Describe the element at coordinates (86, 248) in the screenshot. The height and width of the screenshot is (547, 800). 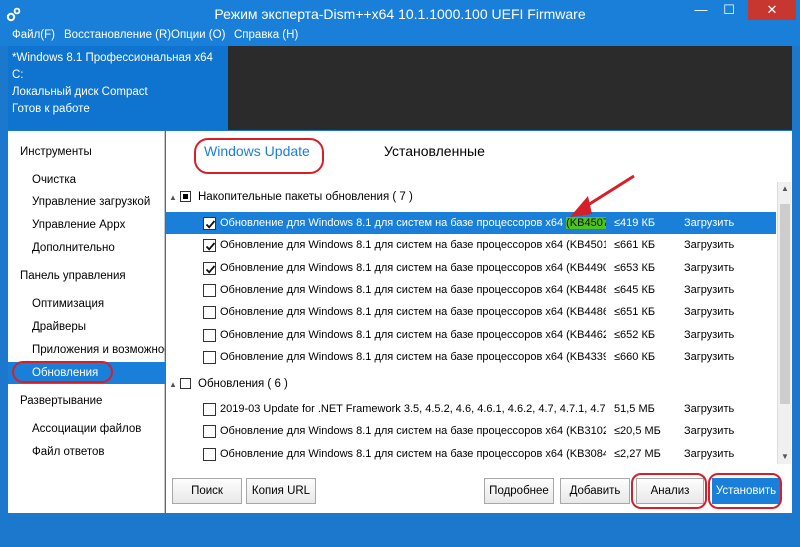
I see `sidebar-item-advanced: Дополнительно` at that location.